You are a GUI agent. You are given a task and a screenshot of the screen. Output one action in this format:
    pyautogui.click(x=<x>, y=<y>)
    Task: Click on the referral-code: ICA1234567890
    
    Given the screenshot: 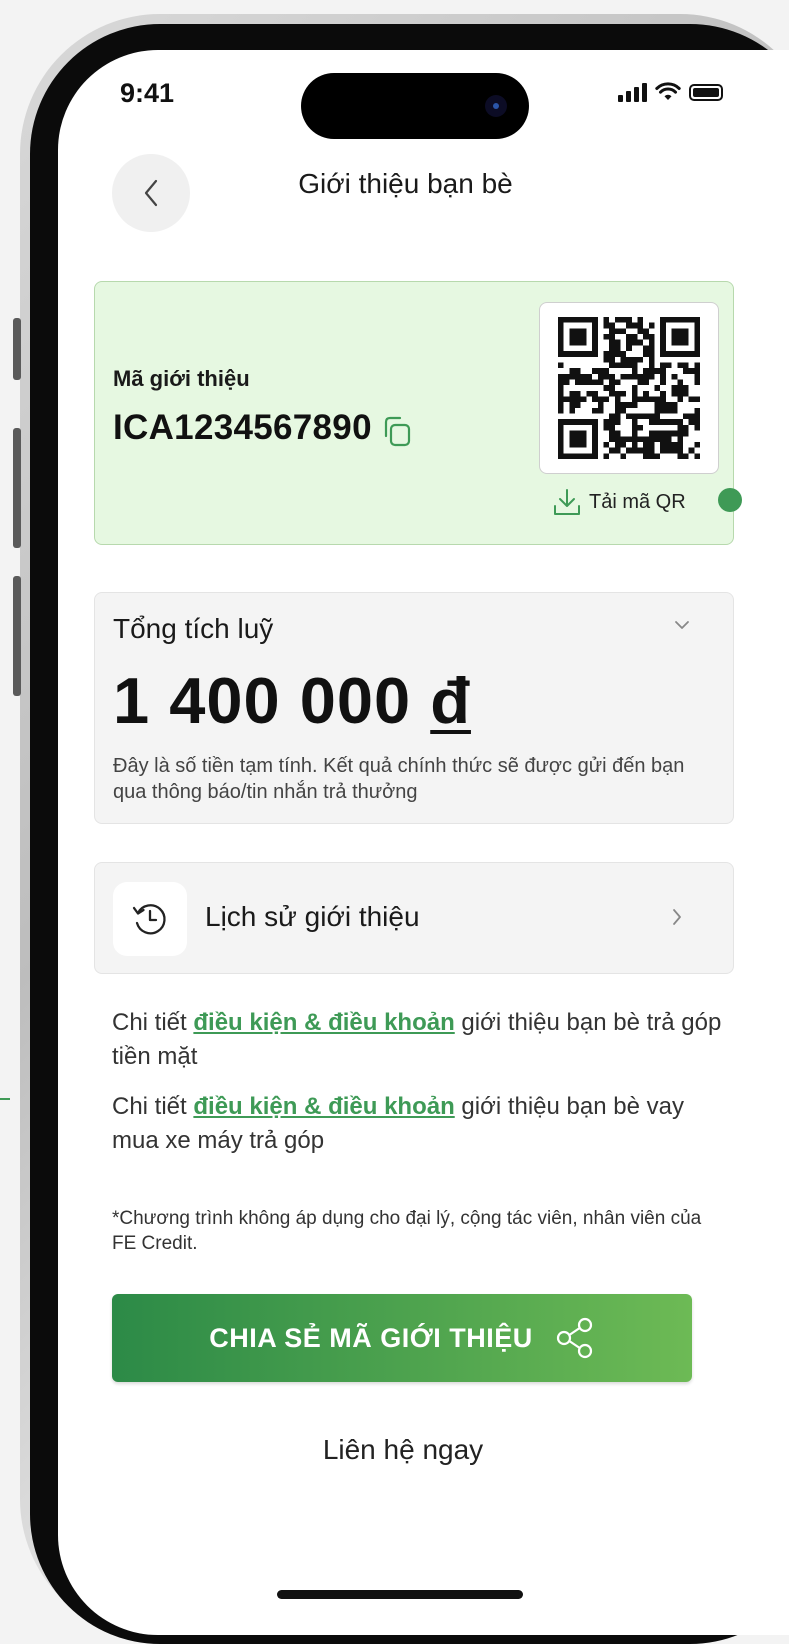 What is the action you would take?
    pyautogui.click(x=242, y=427)
    